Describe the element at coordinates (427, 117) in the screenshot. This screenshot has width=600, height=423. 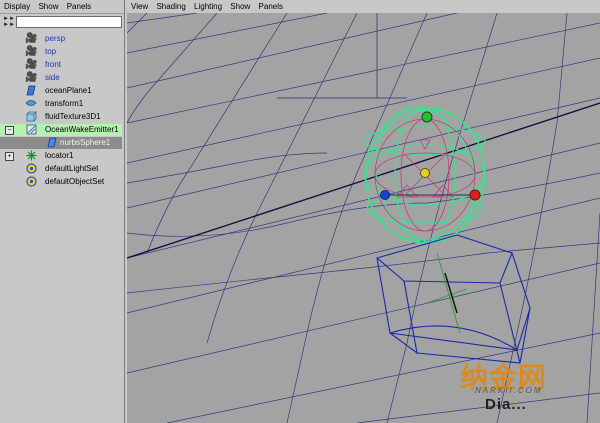
I see `y-axis-handle-icon` at that location.